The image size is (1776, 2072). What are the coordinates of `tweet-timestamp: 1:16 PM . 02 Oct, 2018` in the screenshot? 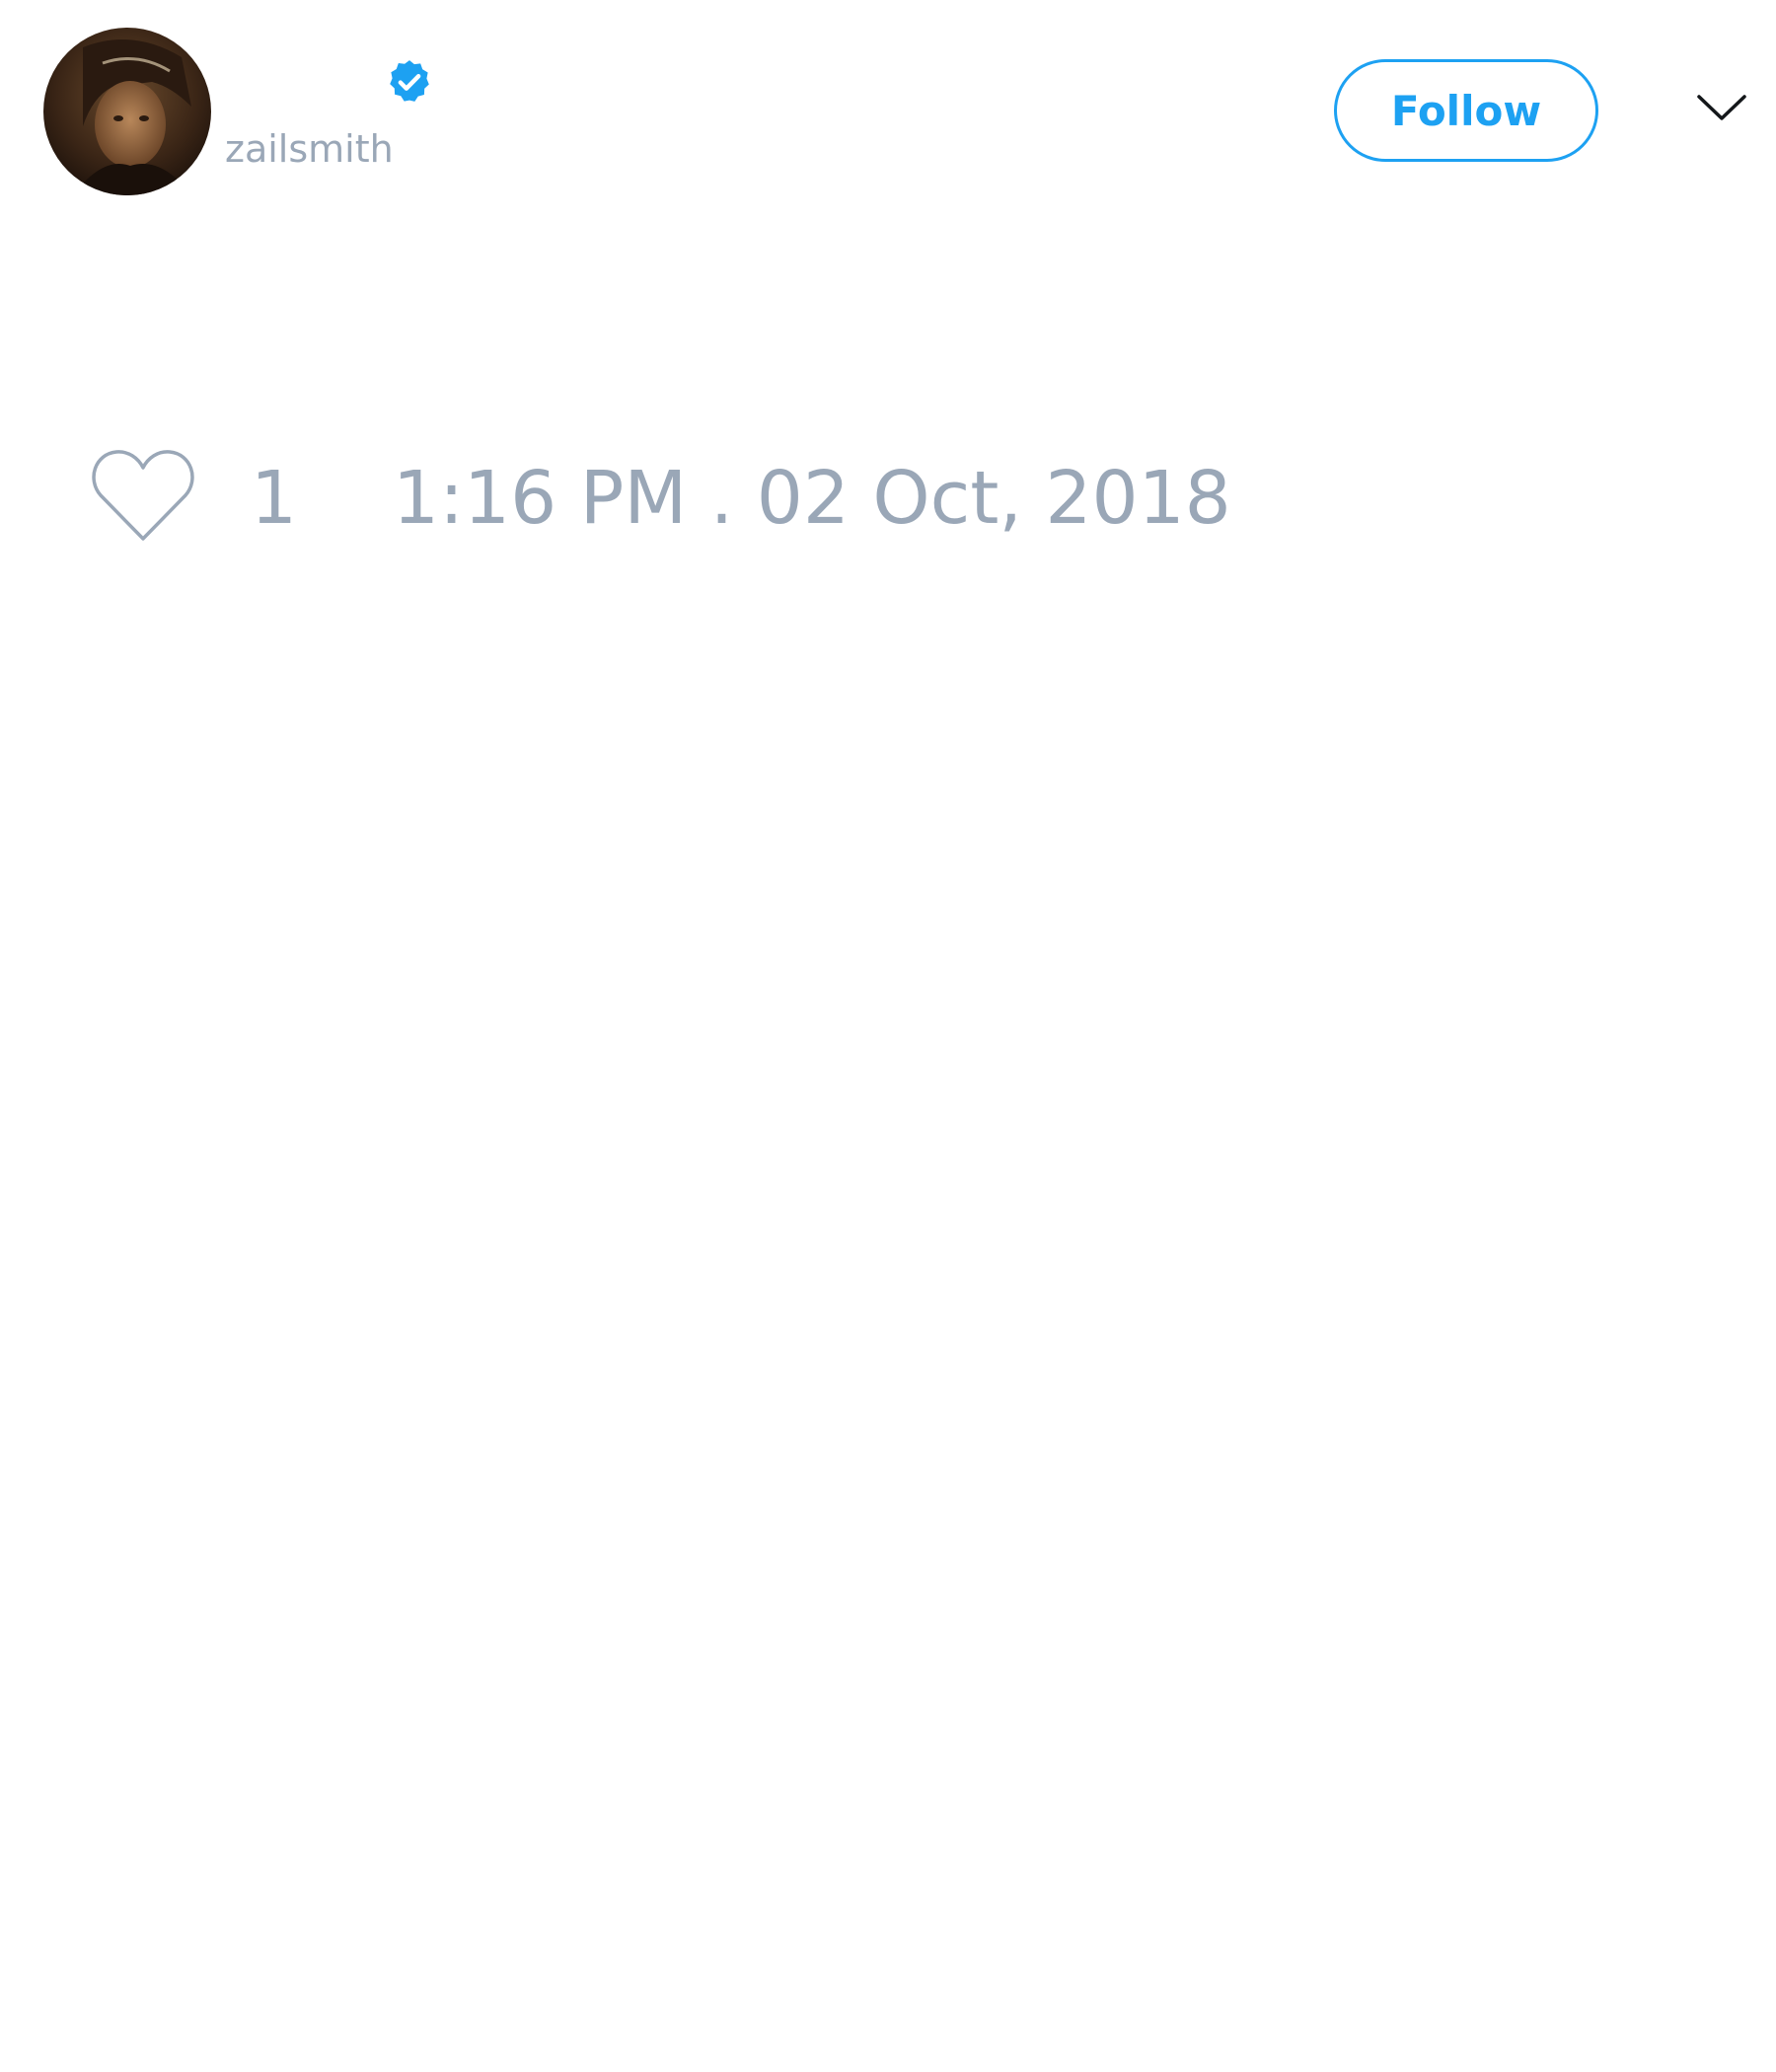 It's located at (812, 499).